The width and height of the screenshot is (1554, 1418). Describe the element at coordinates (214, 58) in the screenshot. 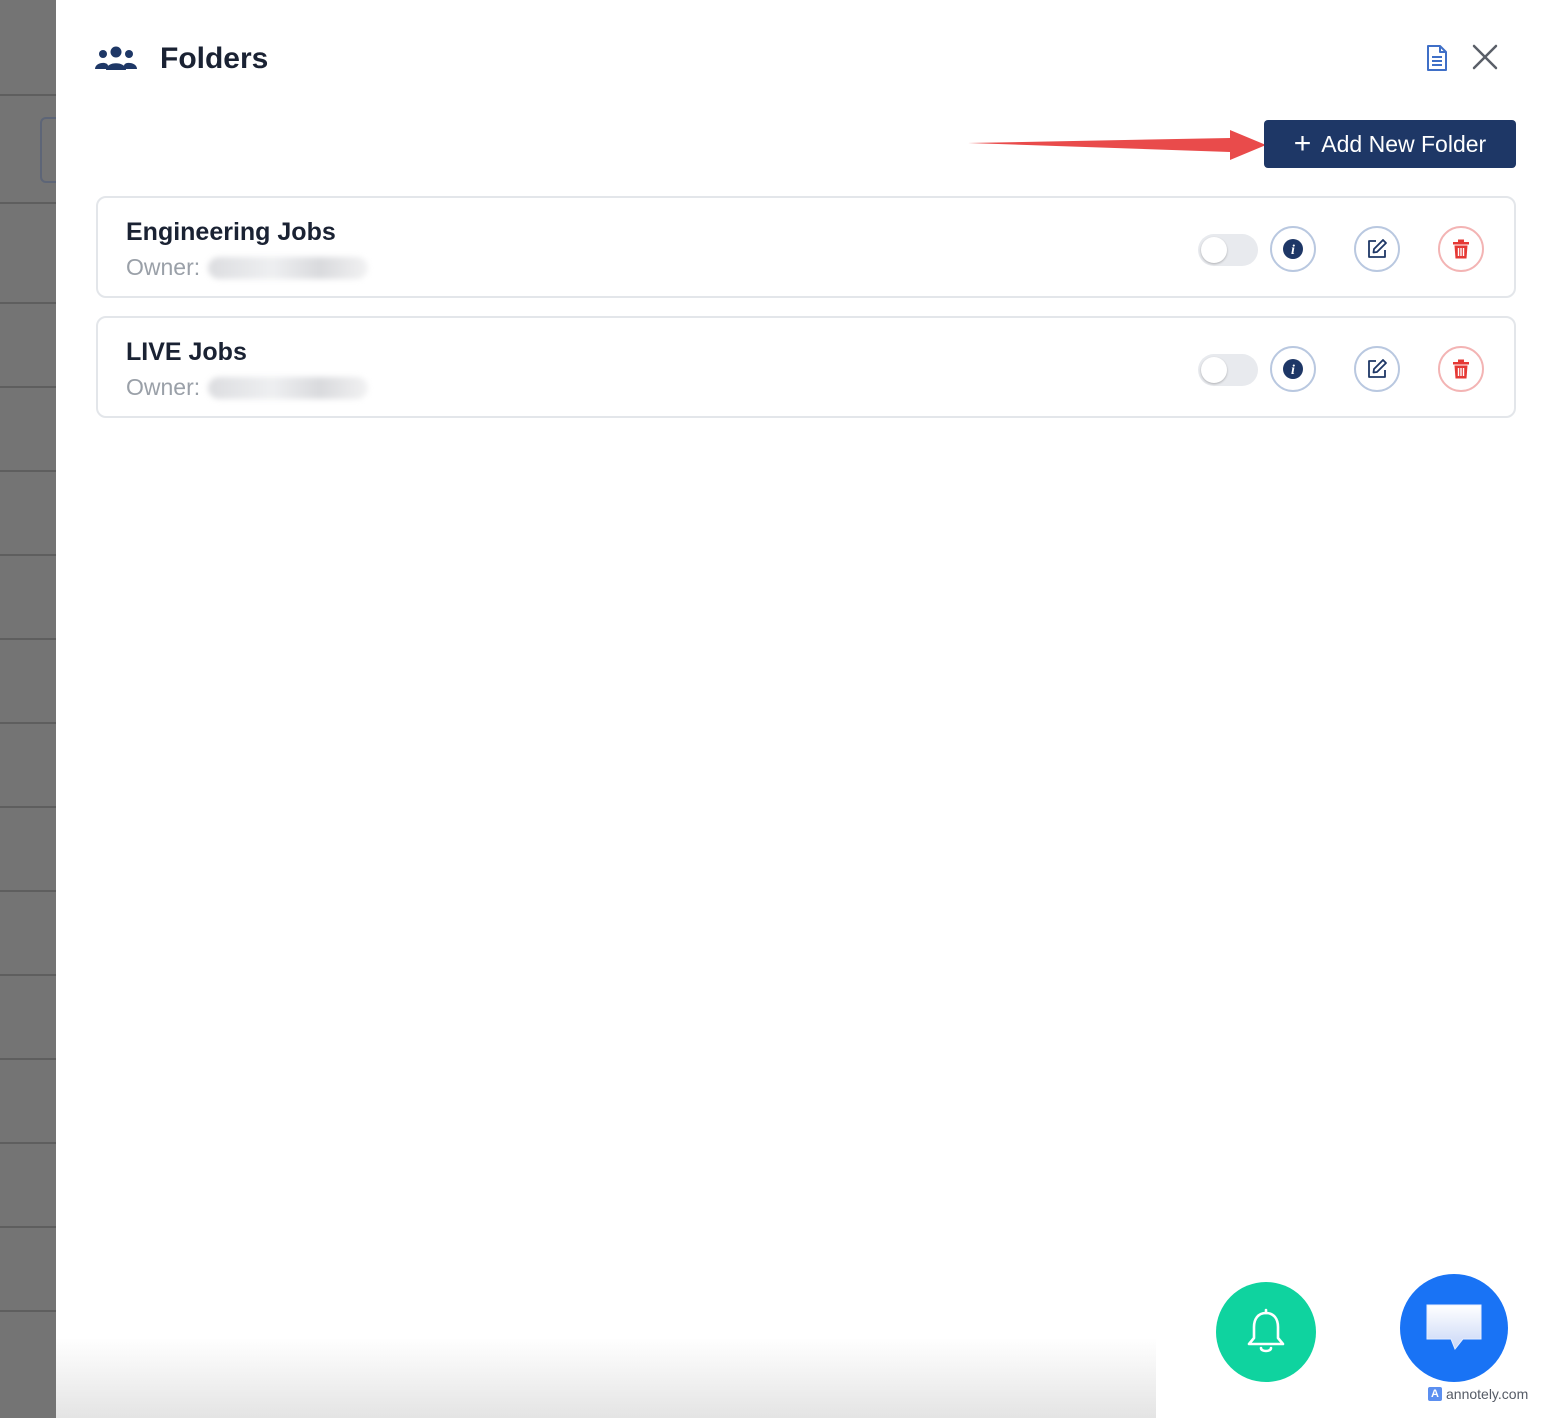

I see `page-title: Folders` at that location.